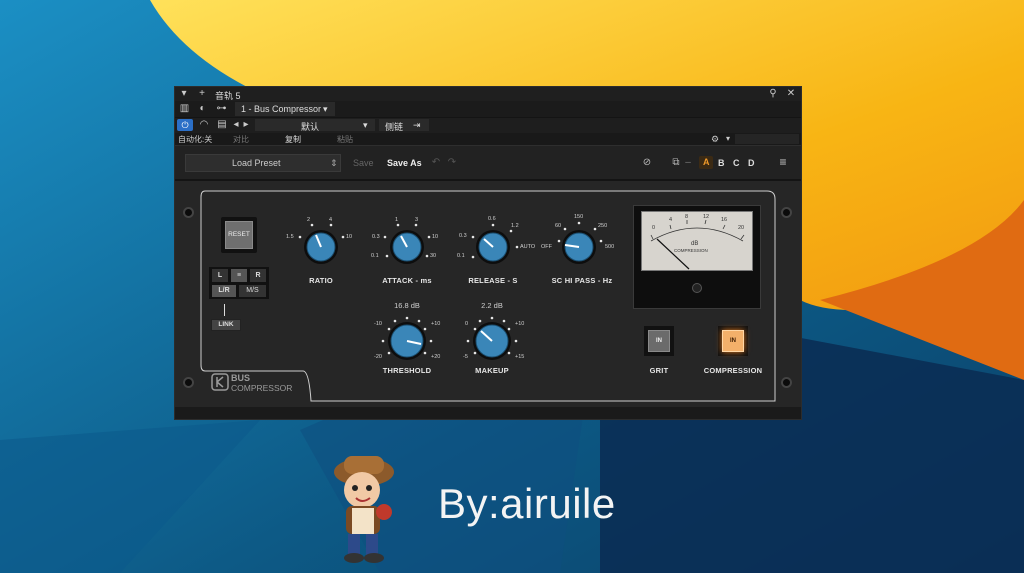  What do you see at coordinates (603, 226) in the screenshot?
I see `schp-tick: 250` at bounding box center [603, 226].